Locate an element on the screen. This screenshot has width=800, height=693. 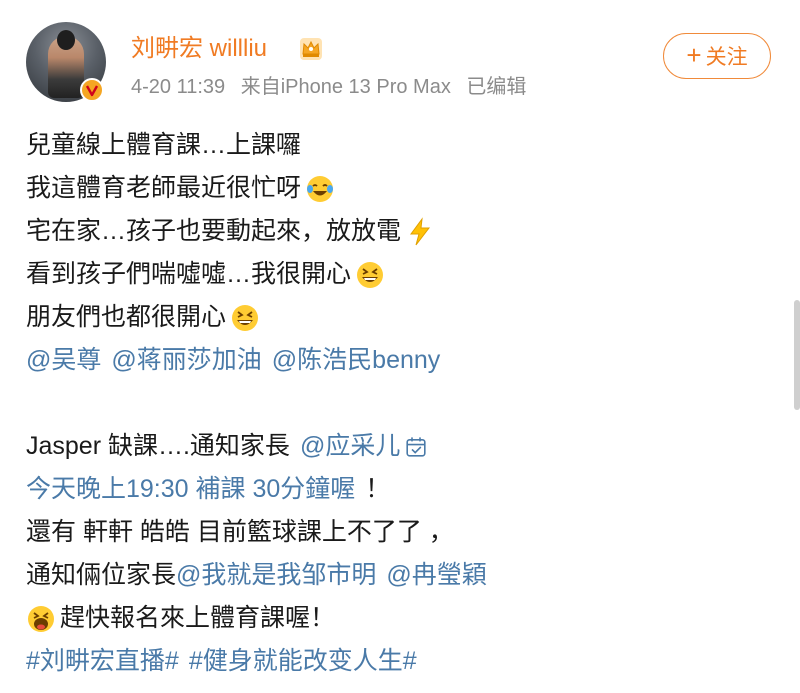
mention-link: @蒋丽莎加油 is located at coordinates (186, 360).